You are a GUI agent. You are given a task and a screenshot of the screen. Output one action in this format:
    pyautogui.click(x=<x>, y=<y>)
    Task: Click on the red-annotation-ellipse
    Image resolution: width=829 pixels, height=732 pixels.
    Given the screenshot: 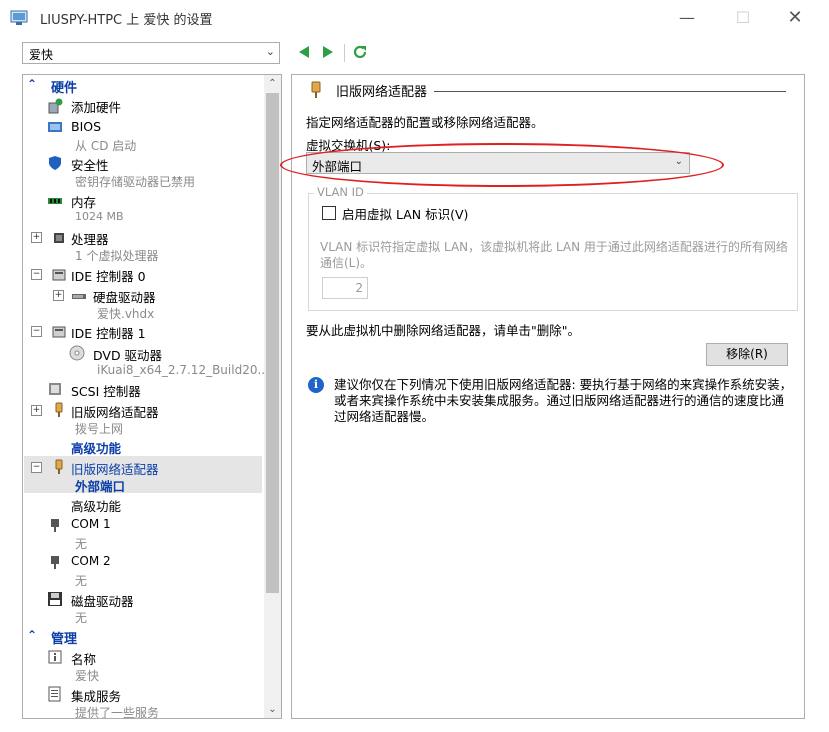 What is the action you would take?
    pyautogui.click(x=502, y=165)
    